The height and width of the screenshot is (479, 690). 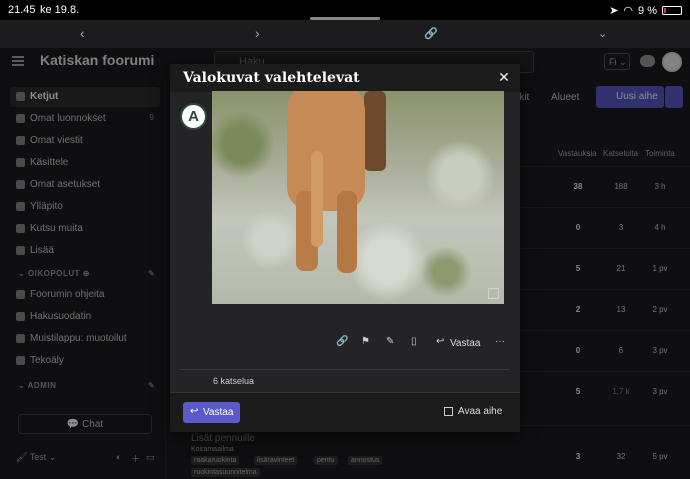 I want to click on open-topic-link: Avaa aihe, so click(x=473, y=411).